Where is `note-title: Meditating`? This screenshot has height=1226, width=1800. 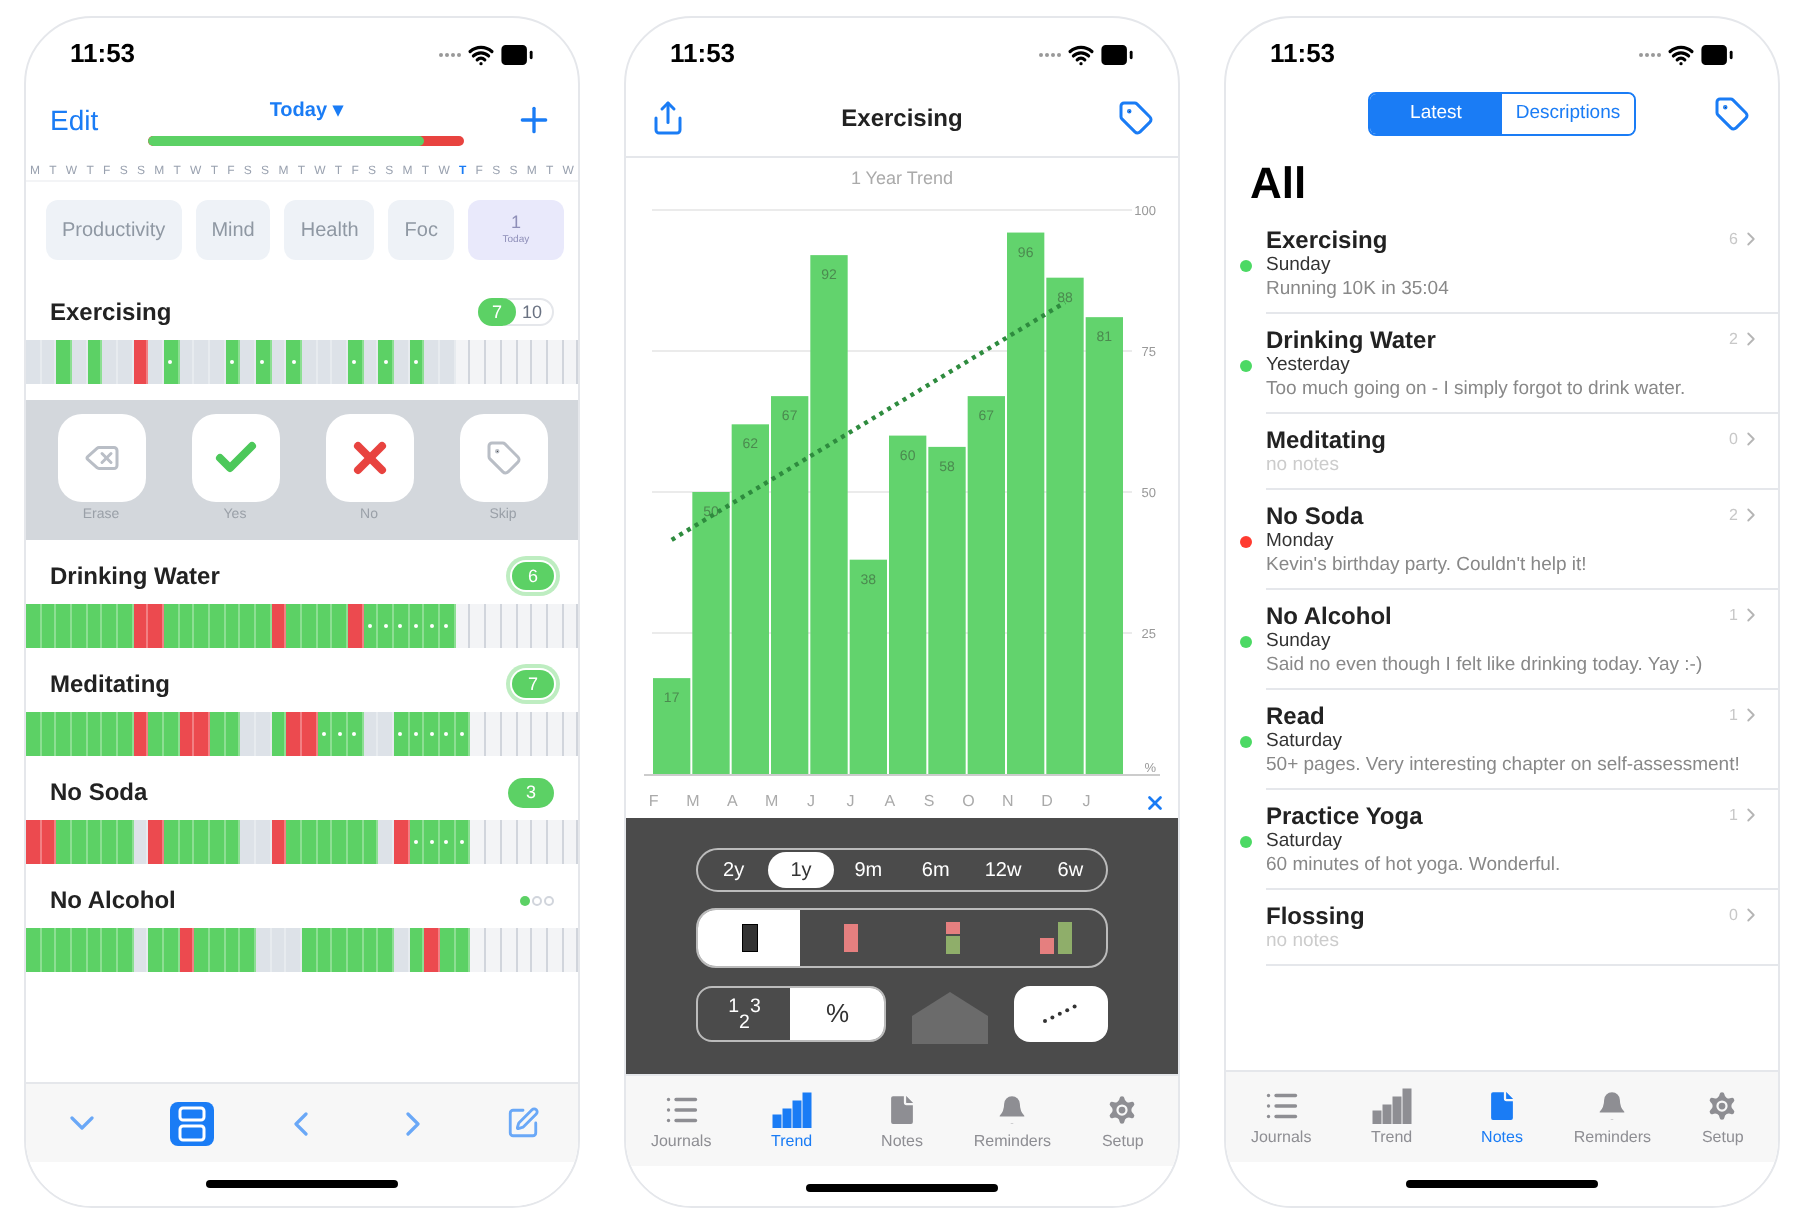
note-title: Meditating is located at coordinates (1326, 440).